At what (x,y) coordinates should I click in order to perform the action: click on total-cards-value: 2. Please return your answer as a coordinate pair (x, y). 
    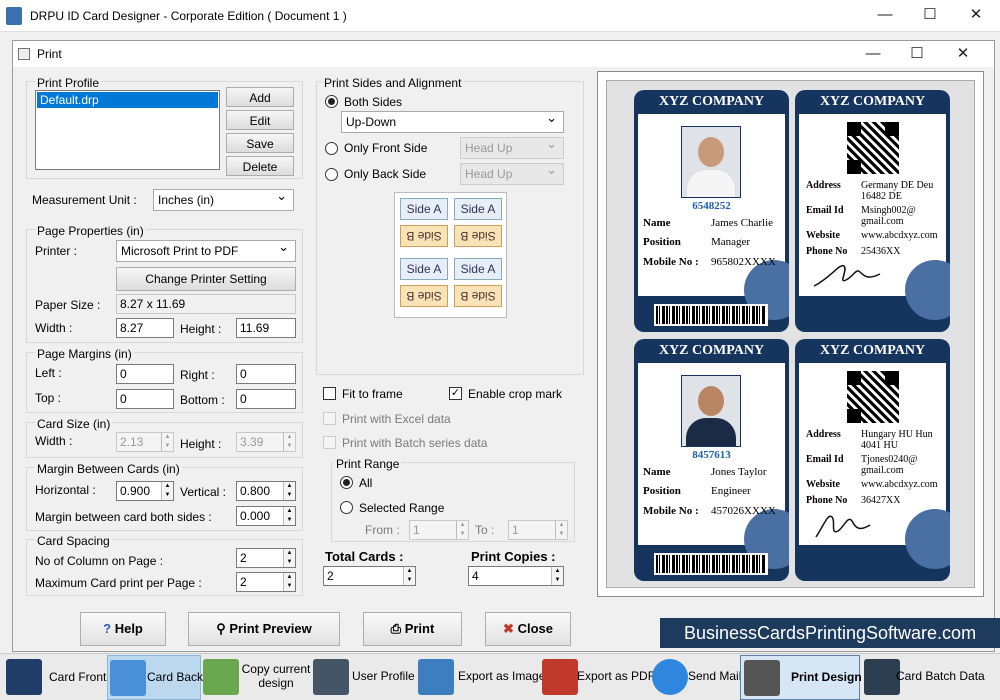
    Looking at the image, I should click on (330, 576).